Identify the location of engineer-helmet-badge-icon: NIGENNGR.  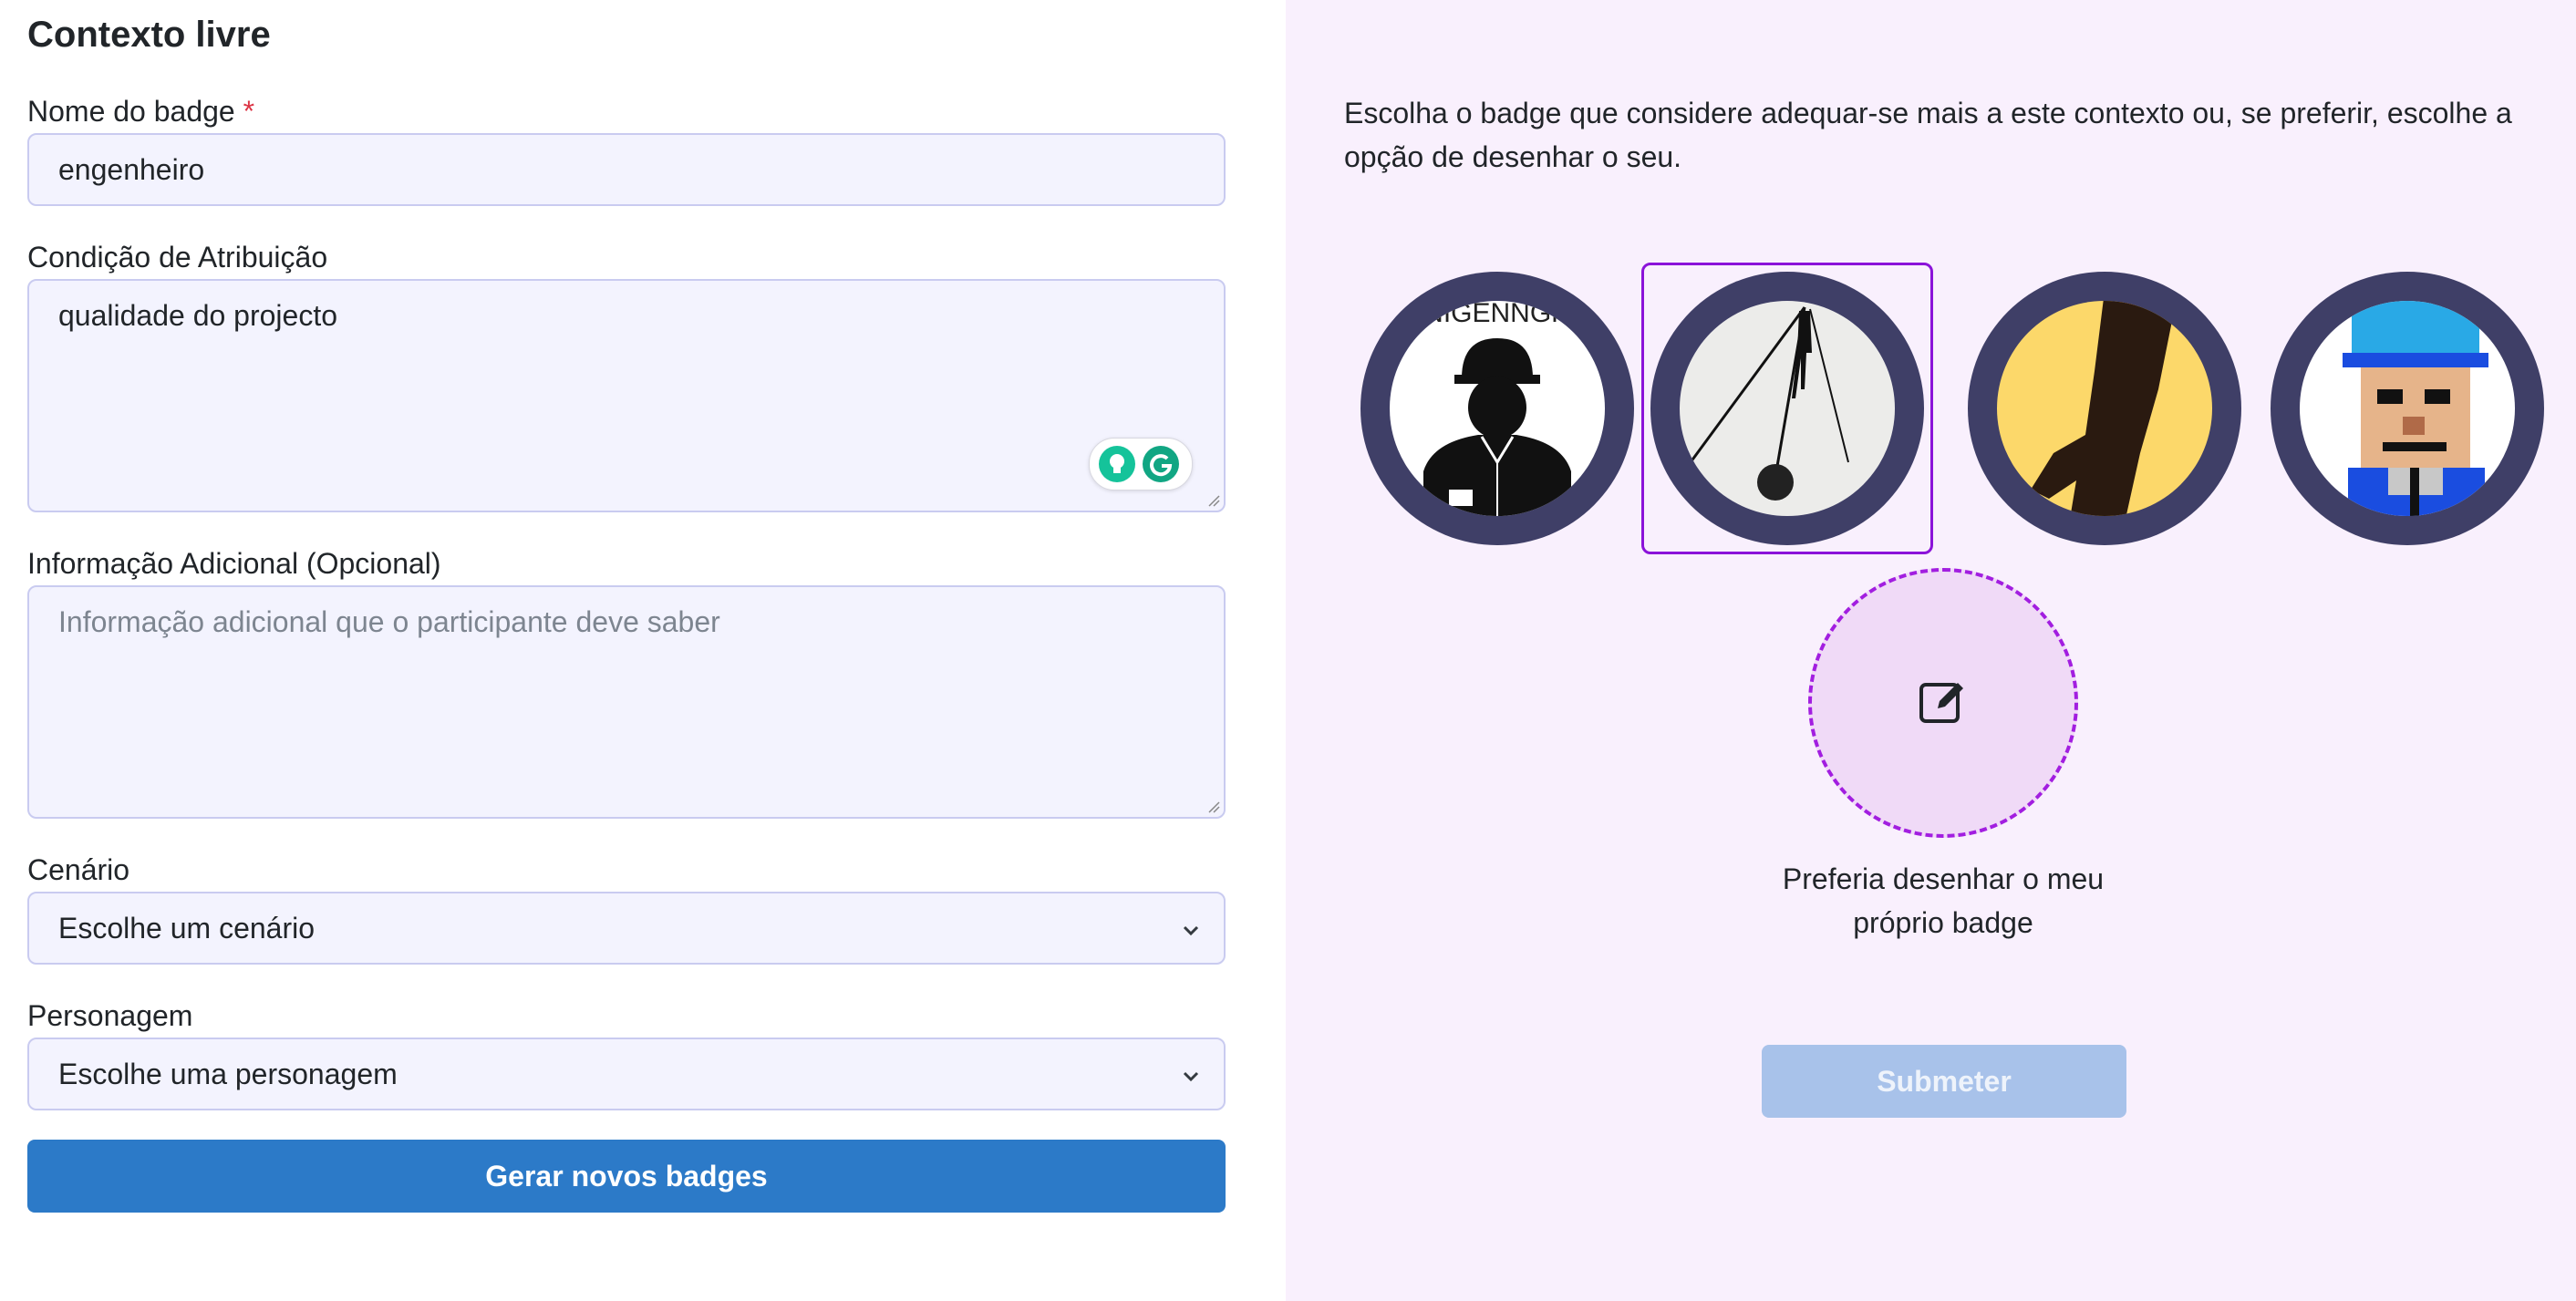
(1497, 409).